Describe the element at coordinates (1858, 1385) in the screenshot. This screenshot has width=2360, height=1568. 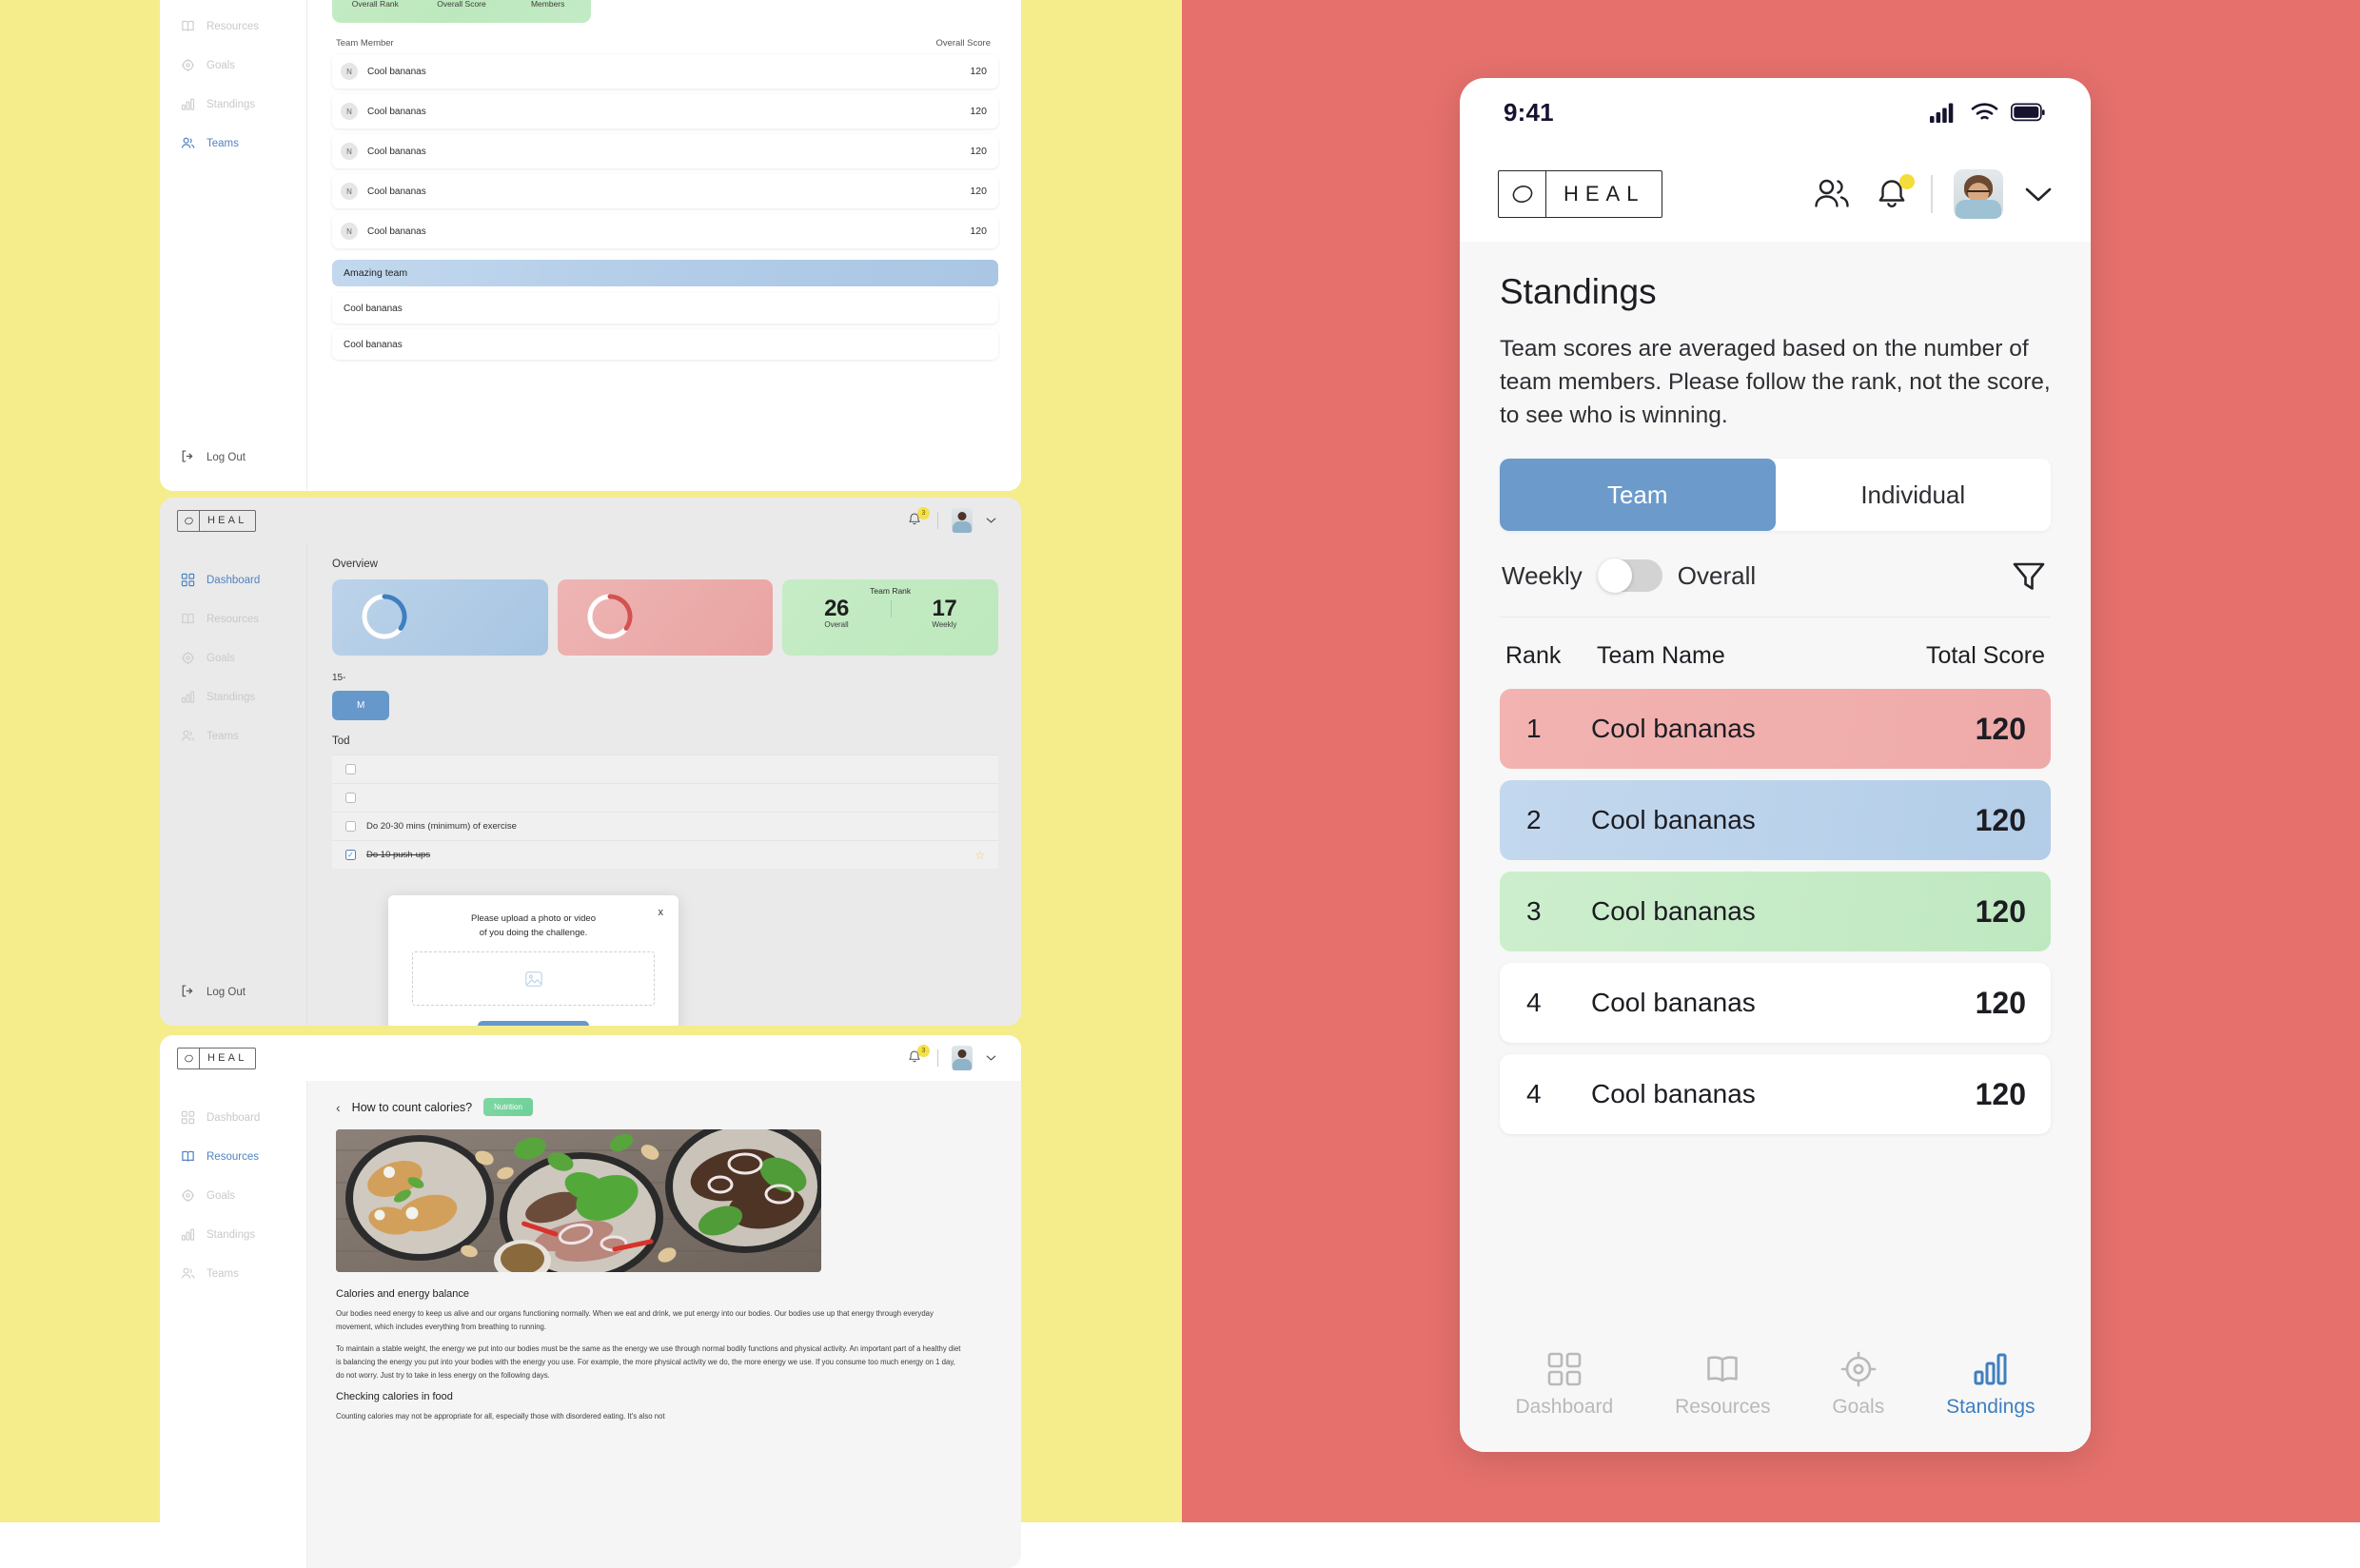
I see `bottom-nav-goals: Goals` at that location.